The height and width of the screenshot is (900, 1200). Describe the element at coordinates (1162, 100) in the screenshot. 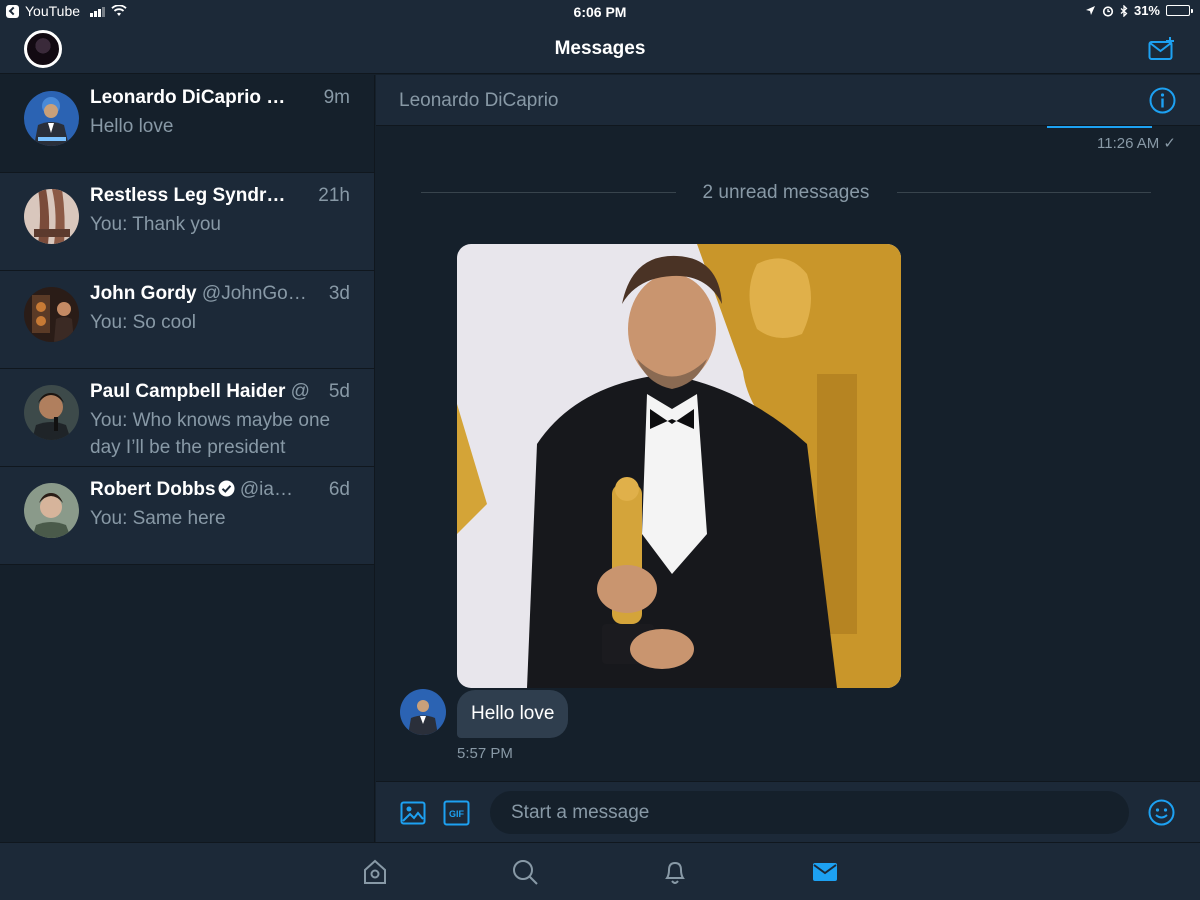

I see `info-icon` at that location.